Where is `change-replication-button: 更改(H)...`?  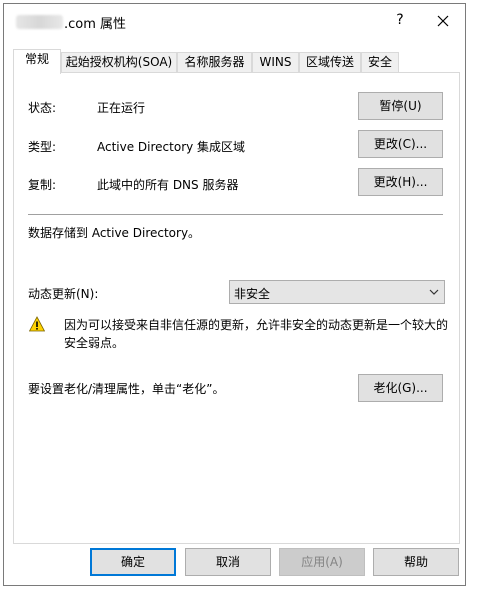
change-replication-button: 更改(H)... is located at coordinates (400, 182).